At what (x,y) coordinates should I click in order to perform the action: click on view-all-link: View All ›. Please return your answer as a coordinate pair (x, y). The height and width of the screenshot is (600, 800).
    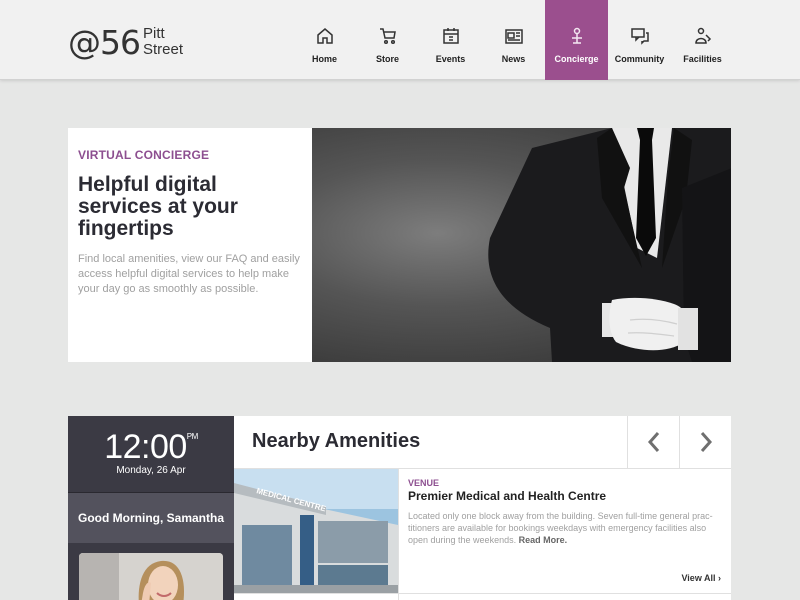
    Looking at the image, I should click on (701, 578).